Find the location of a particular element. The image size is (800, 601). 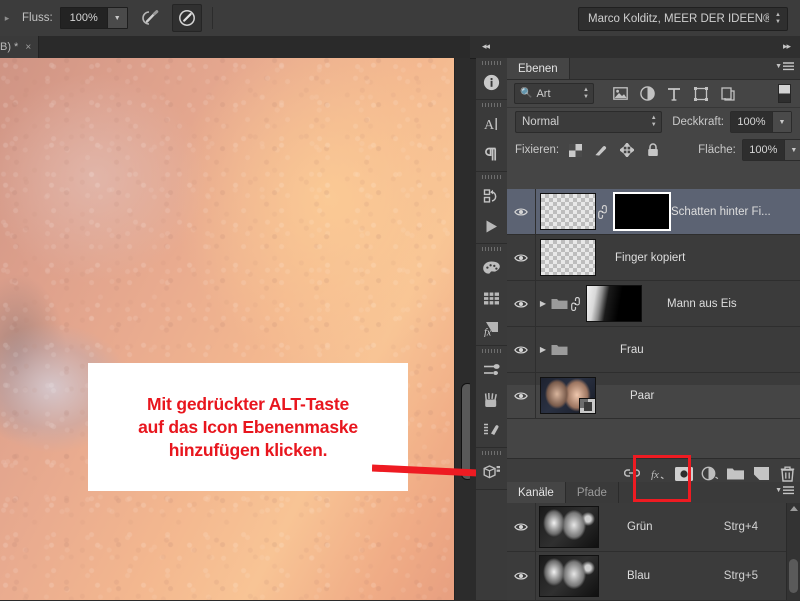

styles-fx-icon: fx is located at coordinates (491, 328).